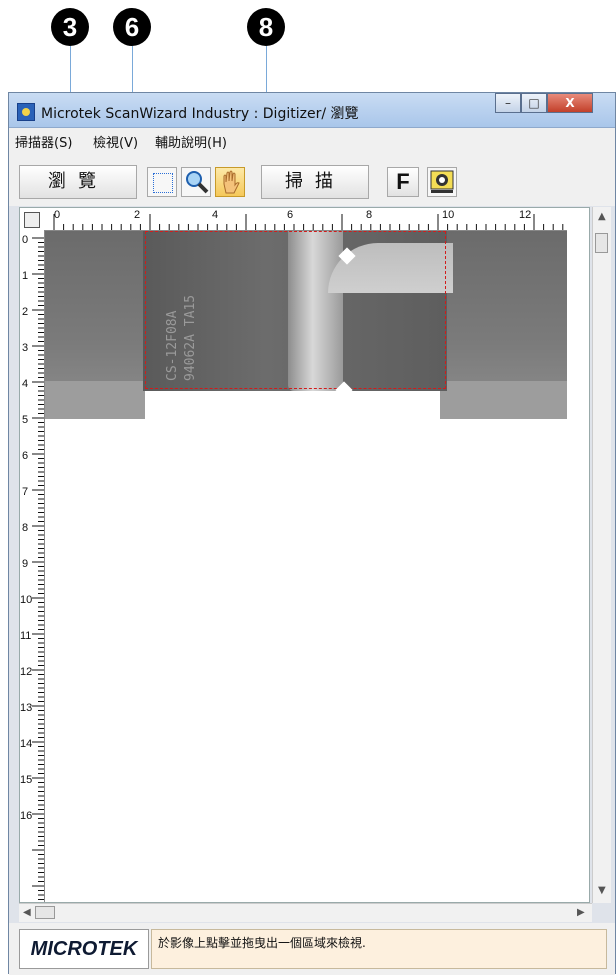 The image size is (616, 975). What do you see at coordinates (25, 312) in the screenshot?
I see `vruler-label: 2` at bounding box center [25, 312].